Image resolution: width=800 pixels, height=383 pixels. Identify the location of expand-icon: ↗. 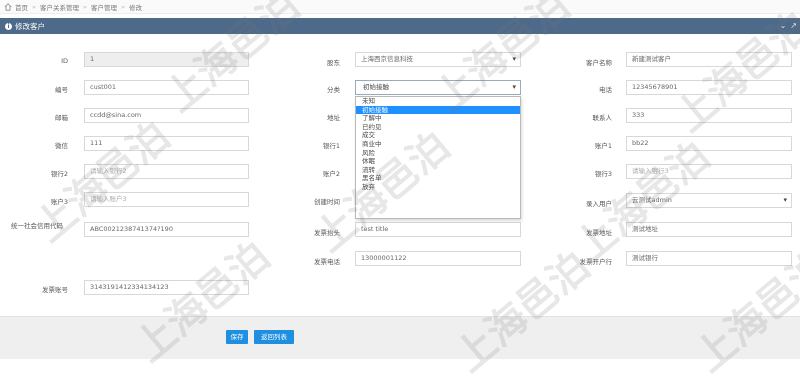
(793, 25).